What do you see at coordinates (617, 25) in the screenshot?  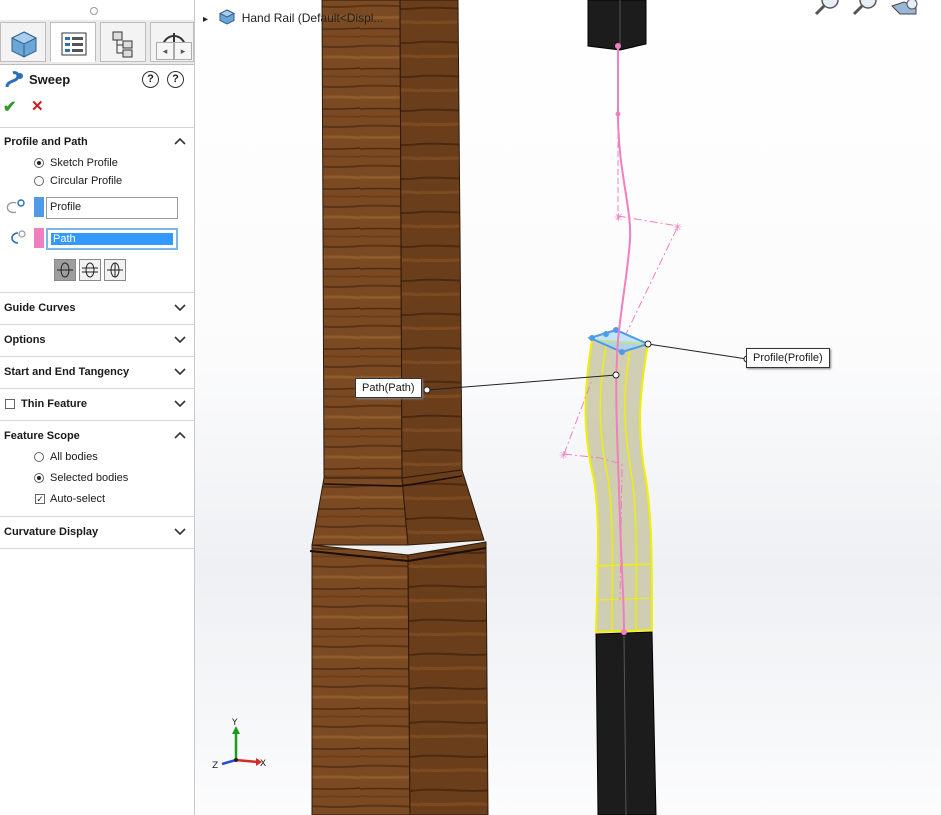 I see `black-post-top` at bounding box center [617, 25].